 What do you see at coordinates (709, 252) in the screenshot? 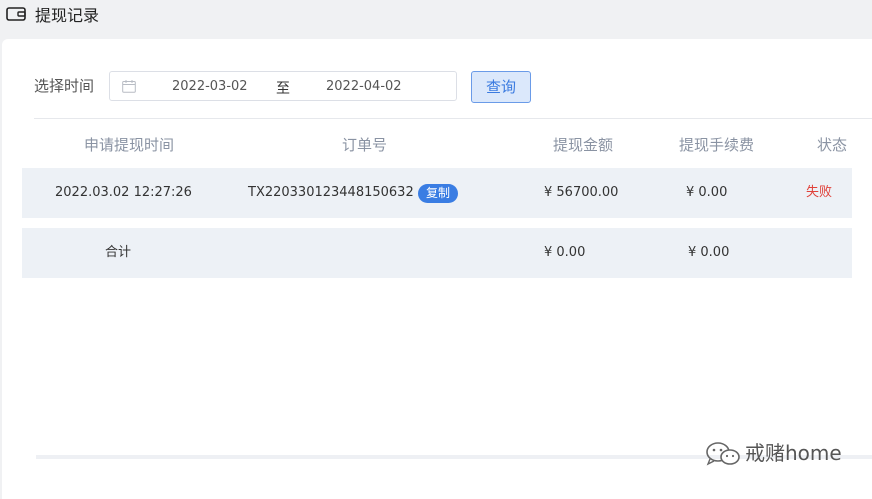
I see `total-fee: ¥ 0.00` at bounding box center [709, 252].